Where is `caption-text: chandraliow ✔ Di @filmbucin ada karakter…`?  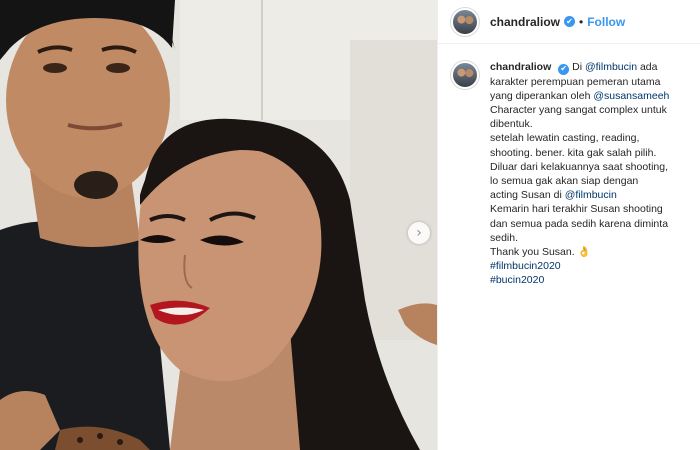
caption-text: chandraliow ✔ Di @filmbucin ada karakter… is located at coordinates (580, 174).